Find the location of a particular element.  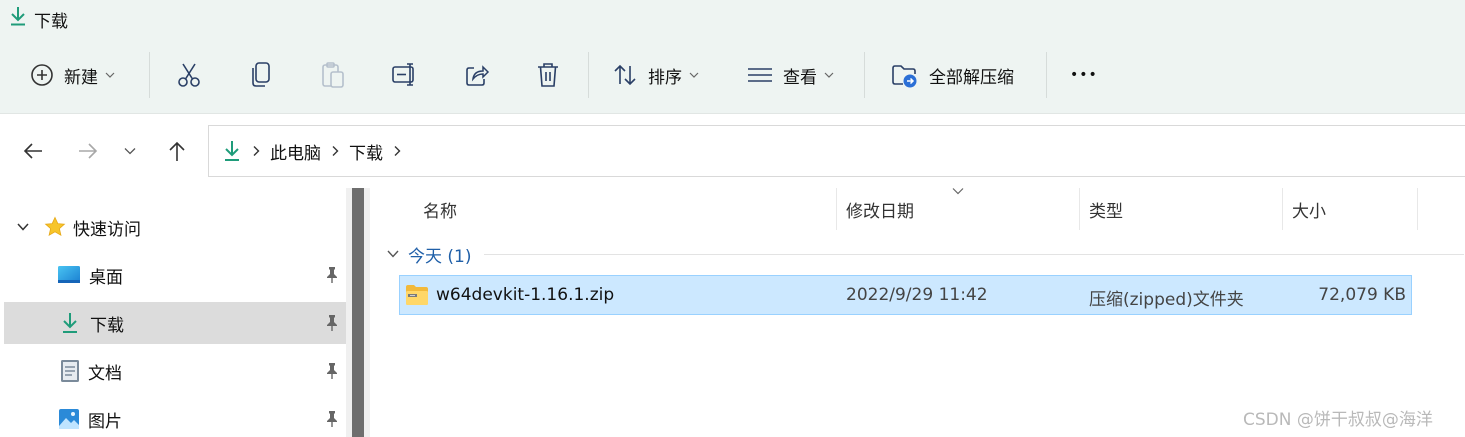

view-button: 查看 is located at coordinates (790, 75).